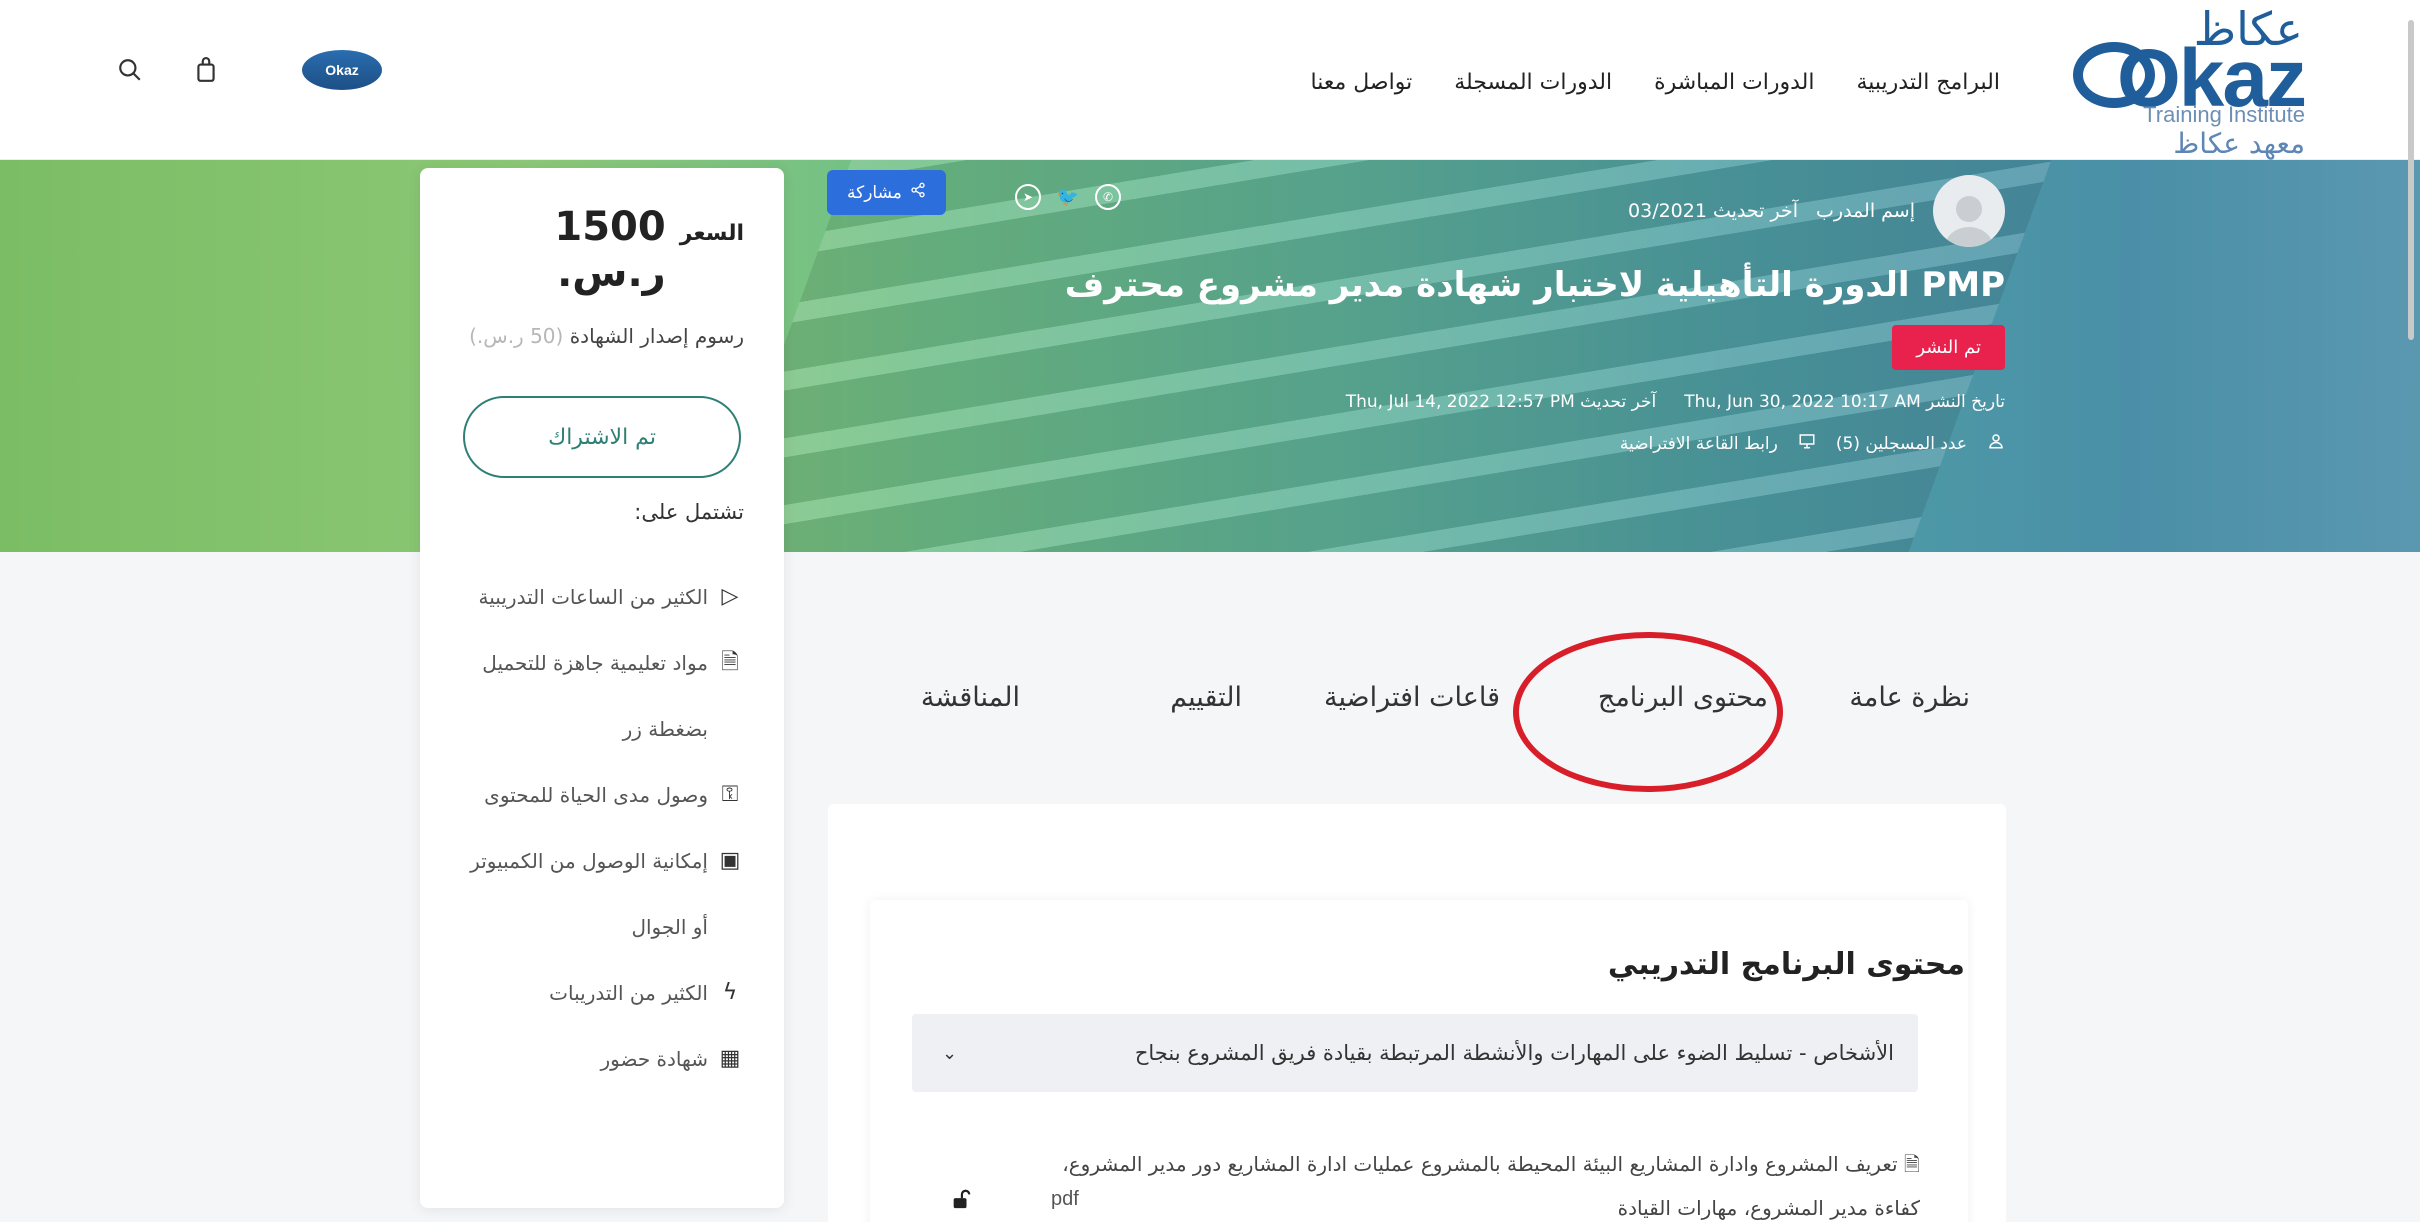  What do you see at coordinates (246, 70) in the screenshot?
I see `header-actions: Okaz` at bounding box center [246, 70].